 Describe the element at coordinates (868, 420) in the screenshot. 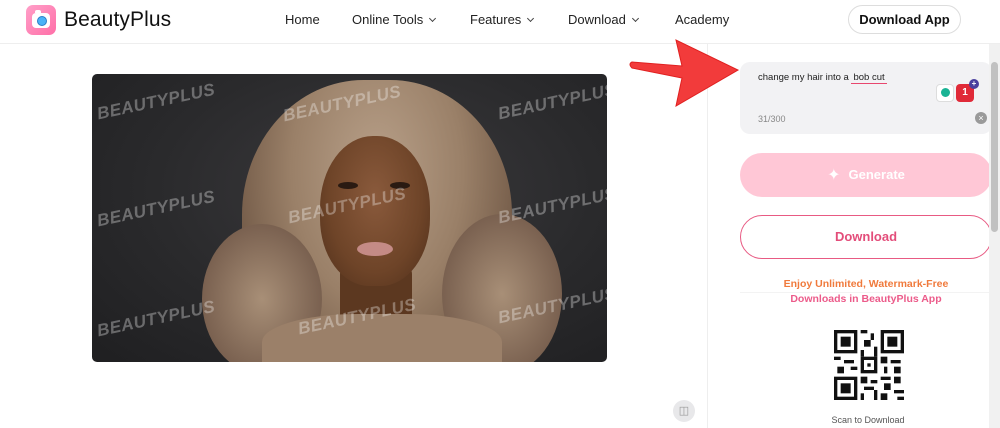

I see `scan-label: Scan to Download` at that location.